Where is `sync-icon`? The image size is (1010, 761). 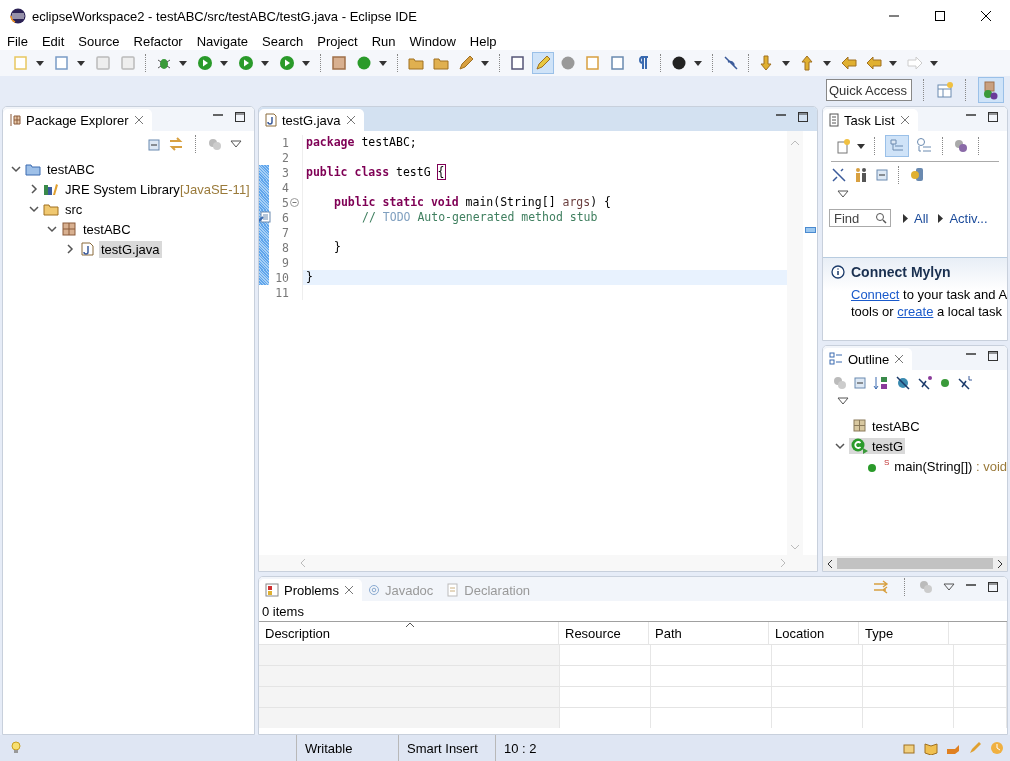
sync-icon is located at coordinates (917, 175).